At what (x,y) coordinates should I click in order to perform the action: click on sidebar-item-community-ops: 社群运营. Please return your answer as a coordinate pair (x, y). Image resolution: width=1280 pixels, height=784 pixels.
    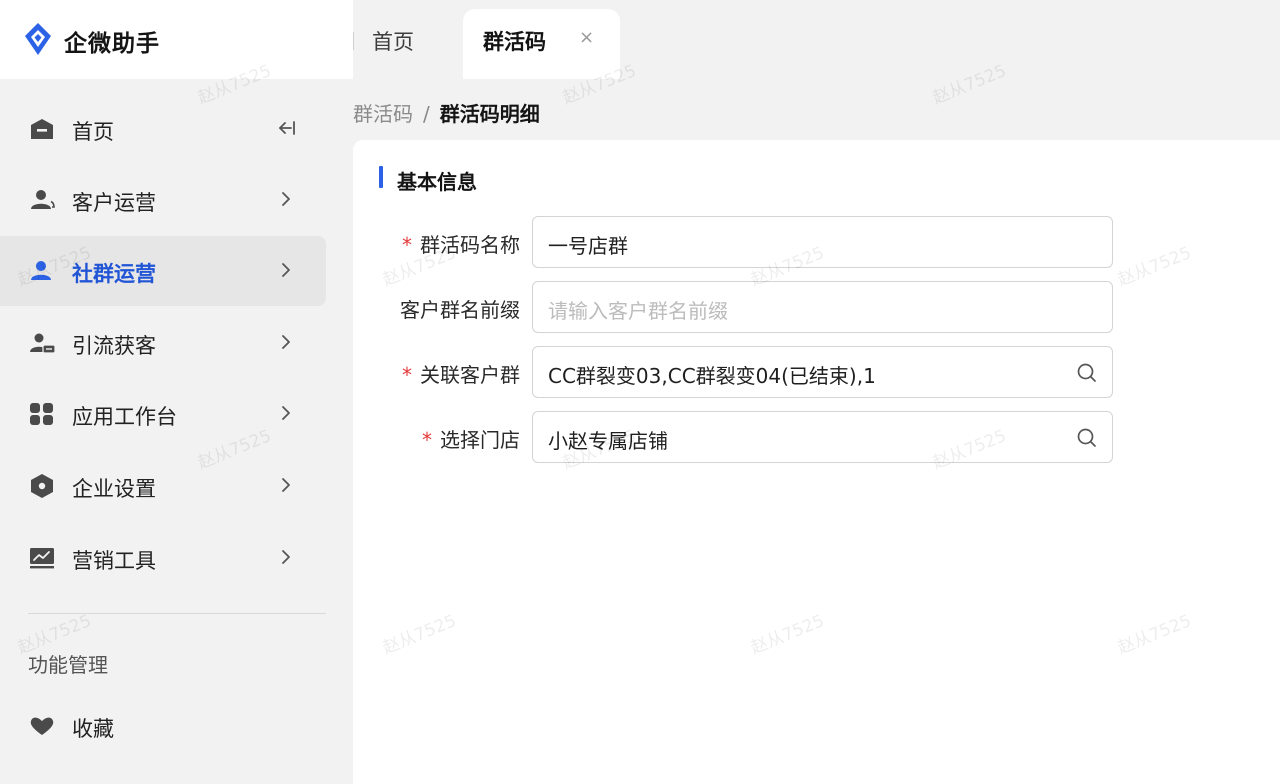
    Looking at the image, I should click on (163, 271).